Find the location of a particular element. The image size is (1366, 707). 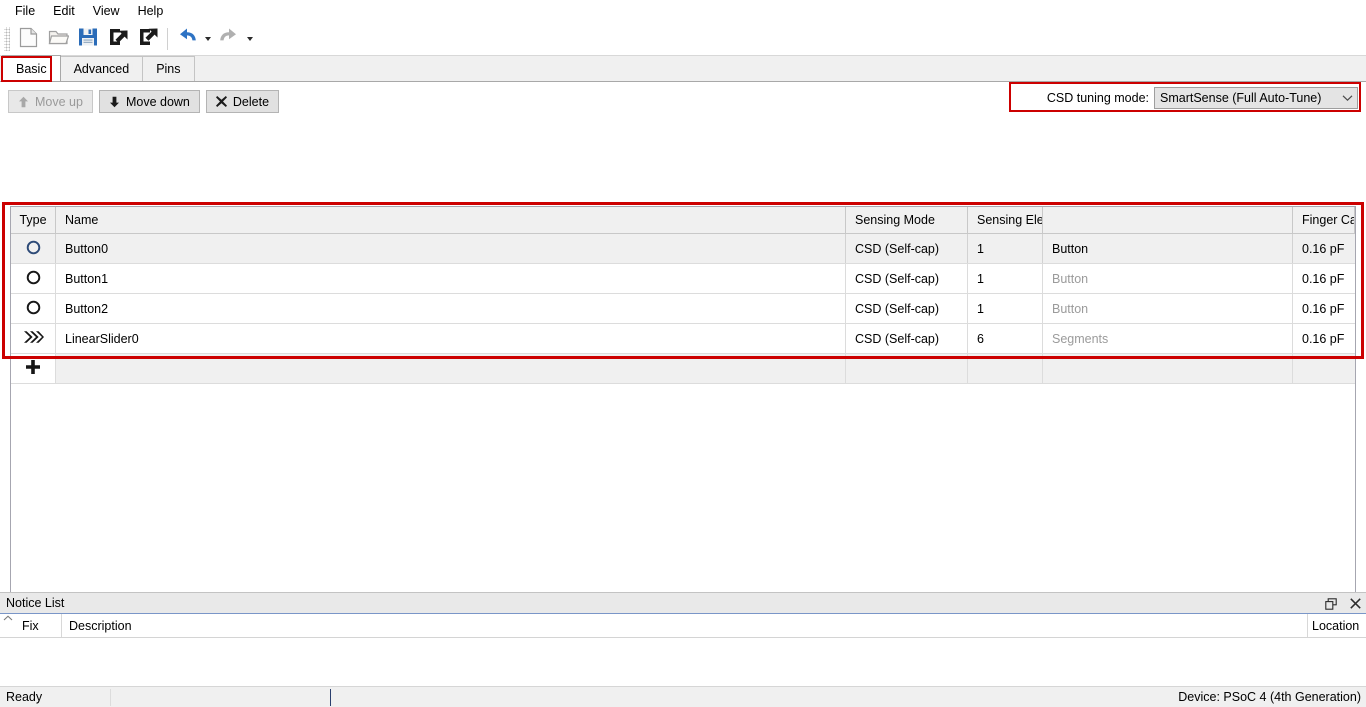

tab-basic: Basic is located at coordinates (31, 68).